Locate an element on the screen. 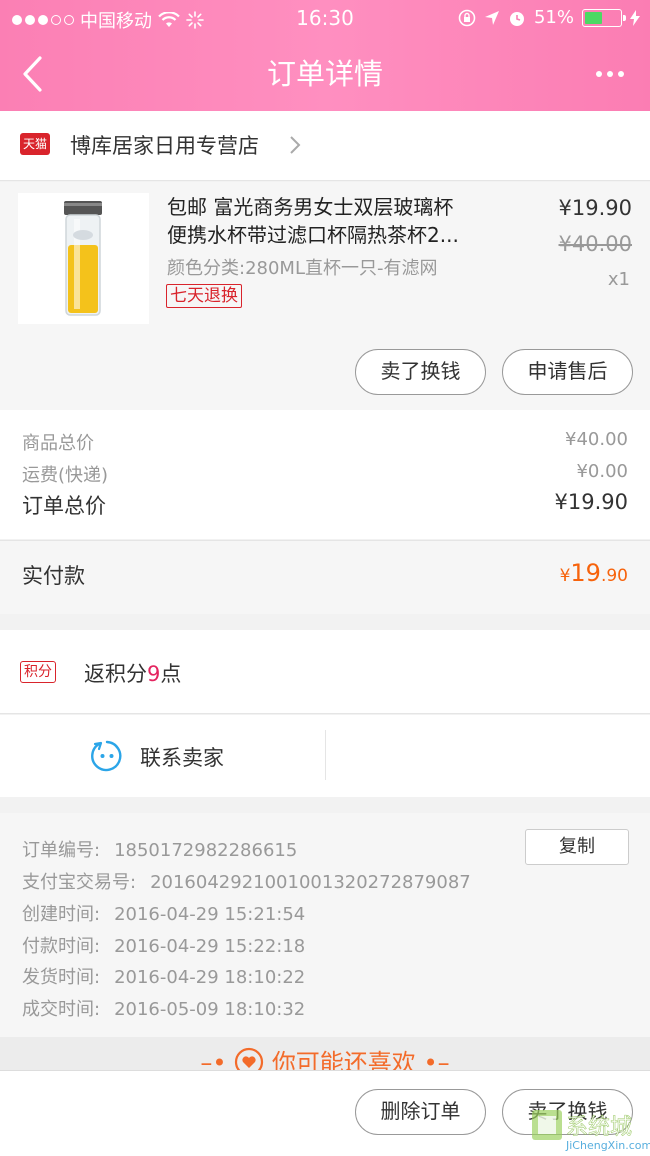 Image resolution: width=650 pixels, height=1156 pixels. site-watermark: 系统城 JiChengXin.com is located at coordinates (590, 1130).